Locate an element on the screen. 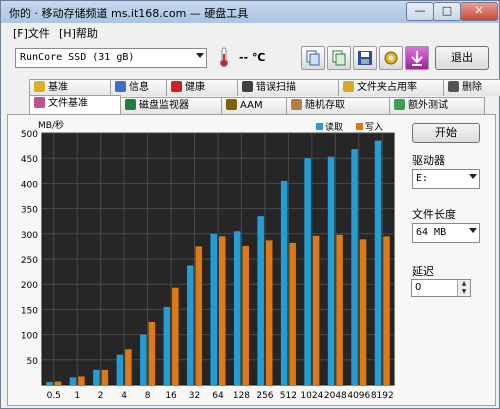 This screenshot has height=409, width=500. x-tick-label: 64 is located at coordinates (218, 396).